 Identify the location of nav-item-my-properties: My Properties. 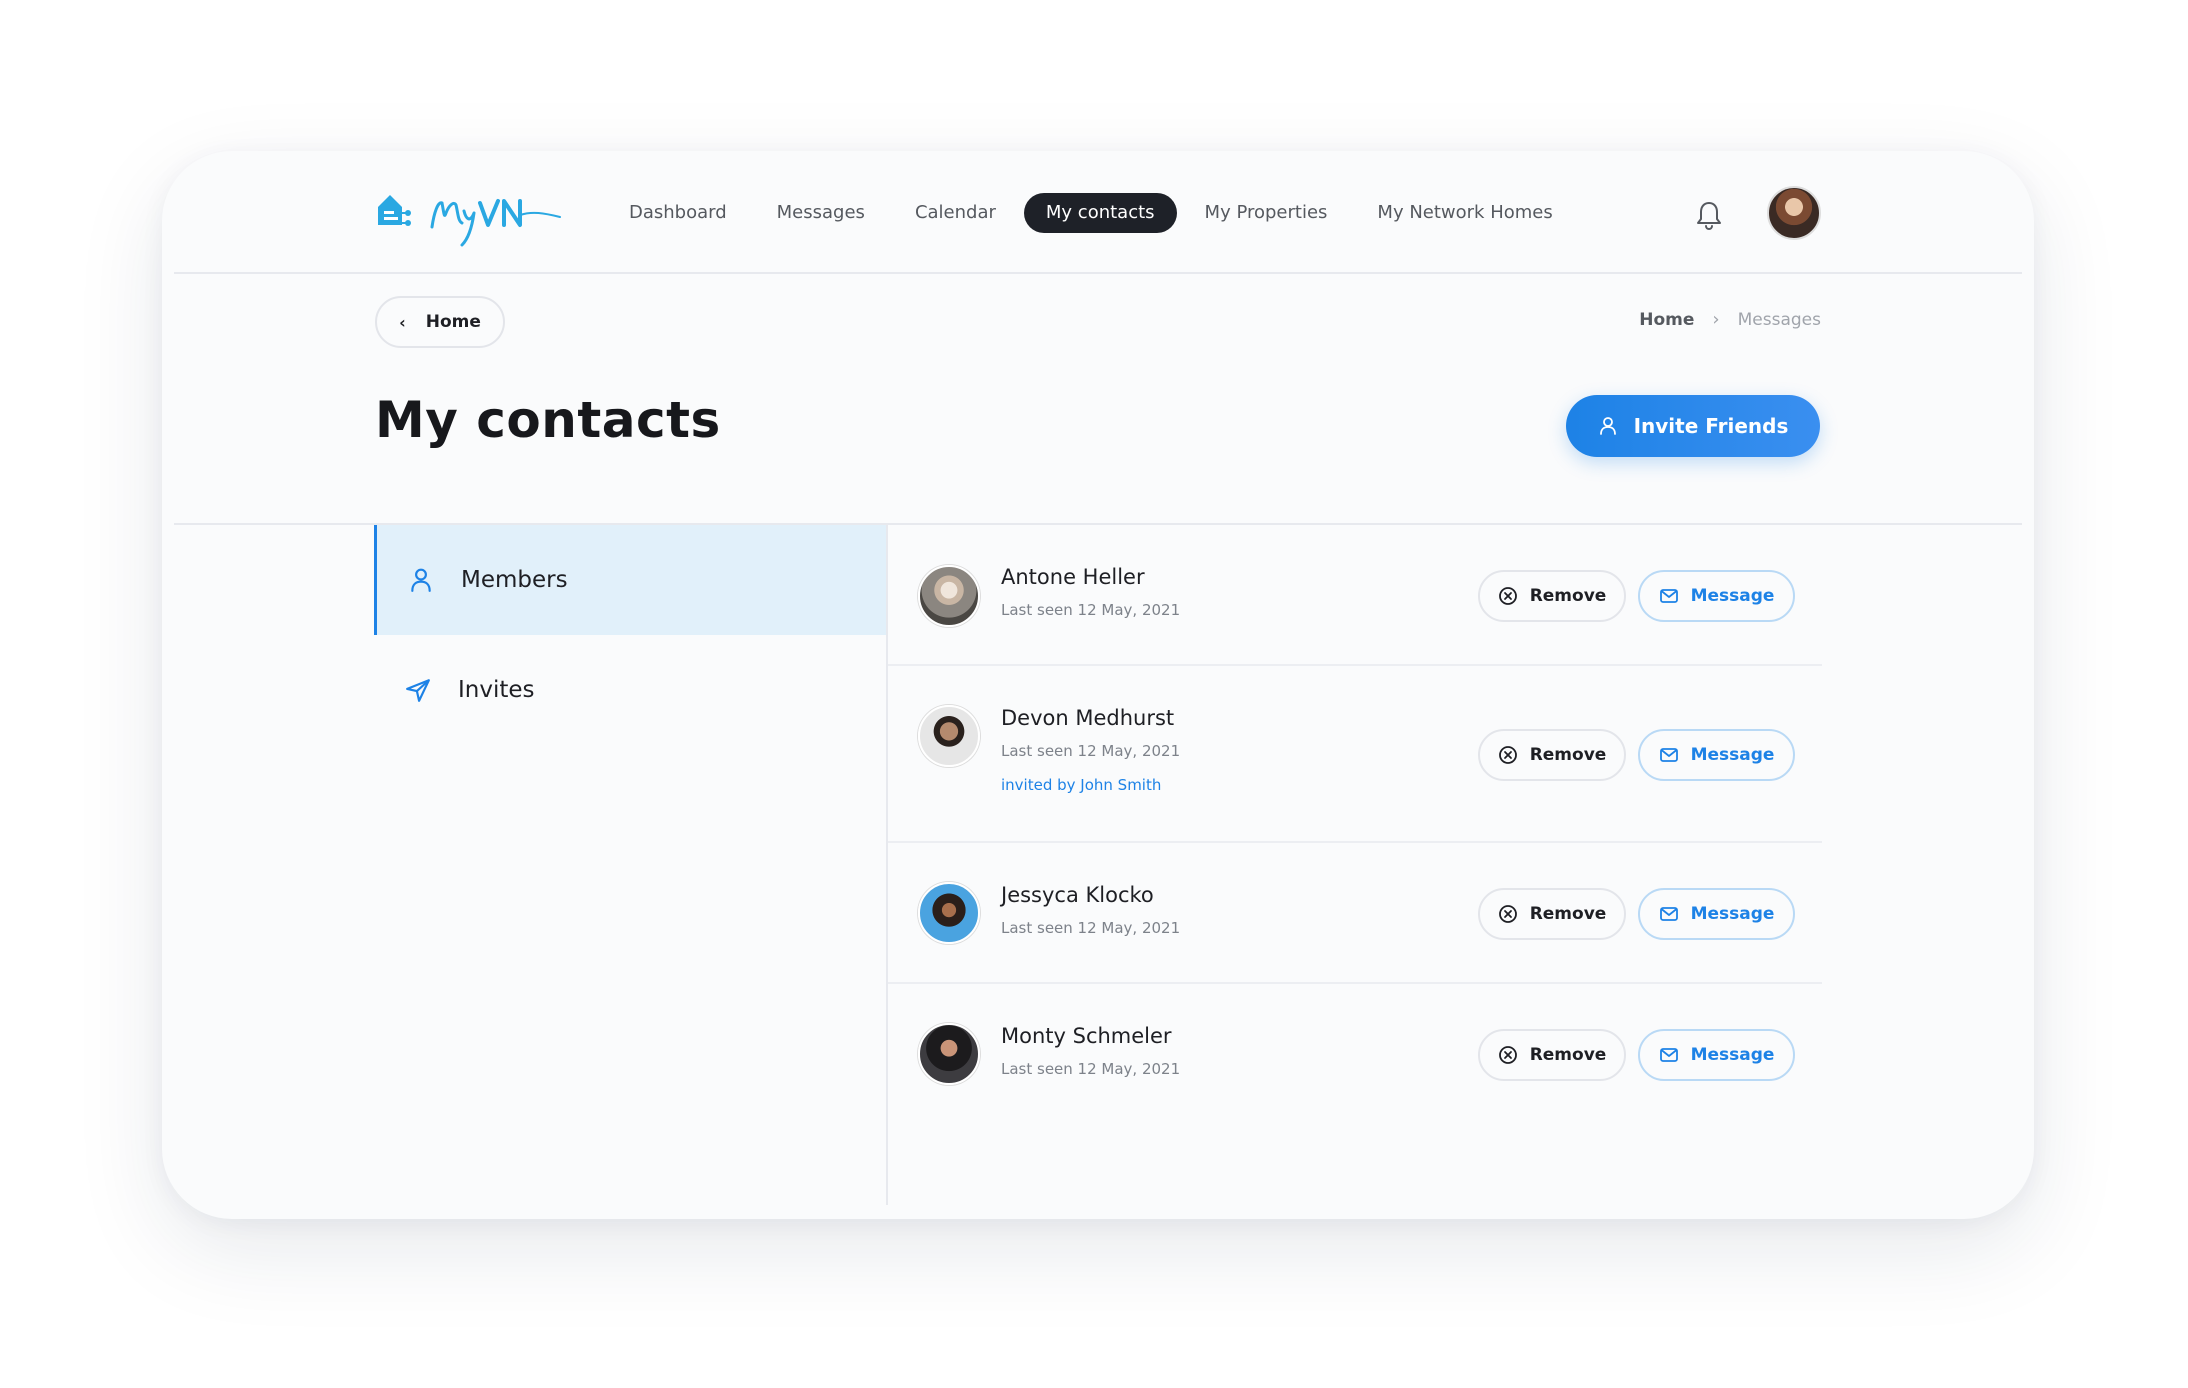
(1266, 213).